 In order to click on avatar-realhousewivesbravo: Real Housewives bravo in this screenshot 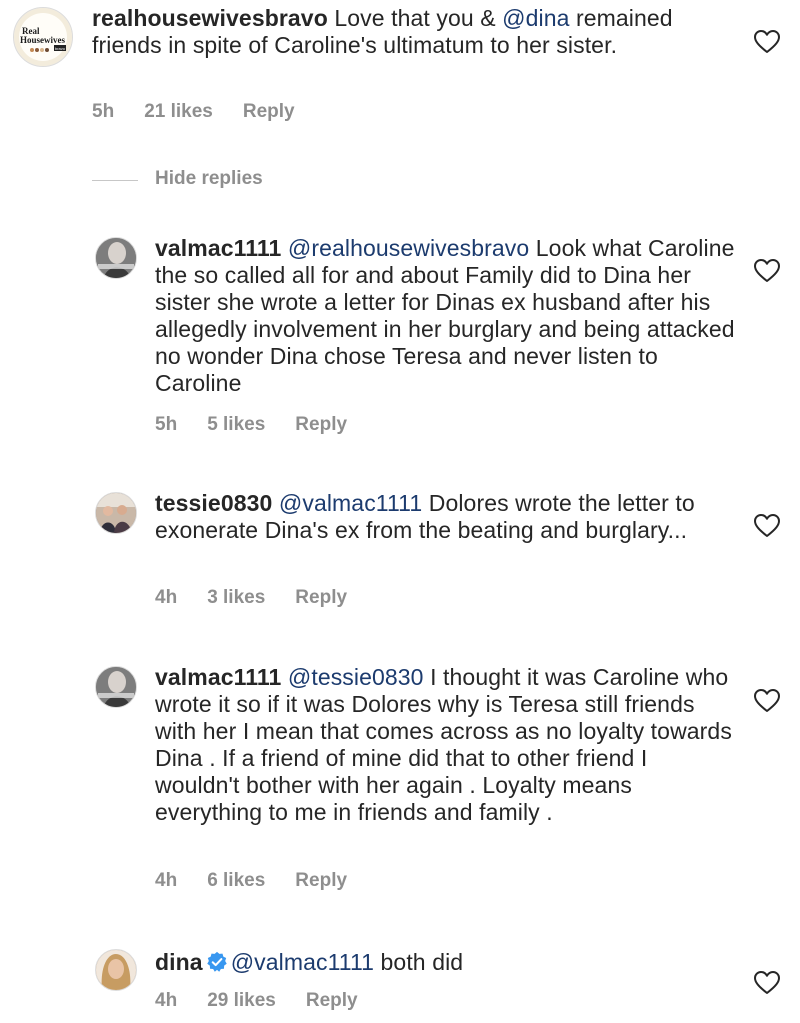, I will do `click(43, 37)`.